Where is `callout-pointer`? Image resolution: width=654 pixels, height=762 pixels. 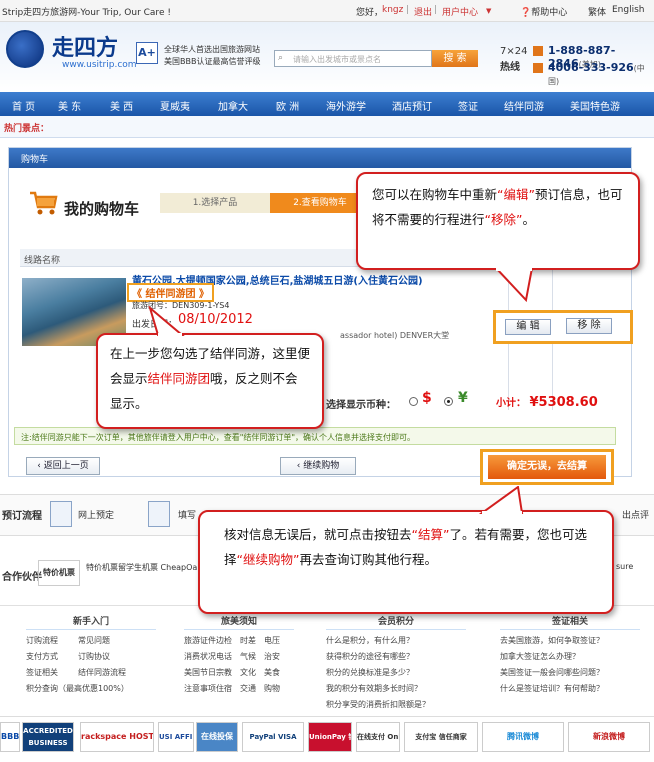
callout-pointer is located at coordinates (166, 321).